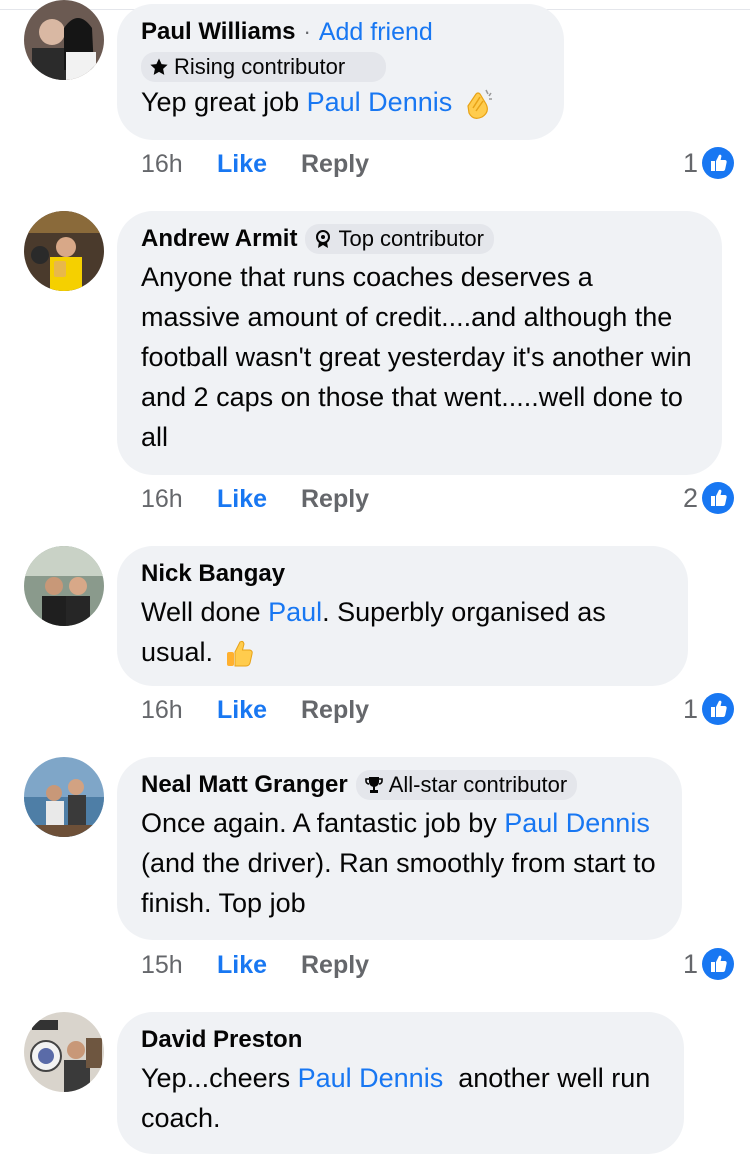  I want to click on contributor-badge: Top contributor, so click(399, 239).